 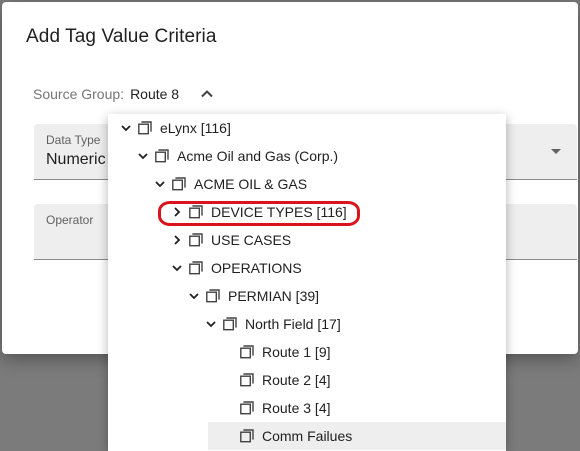 I want to click on tree-item: North Field [17], so click(x=307, y=324).